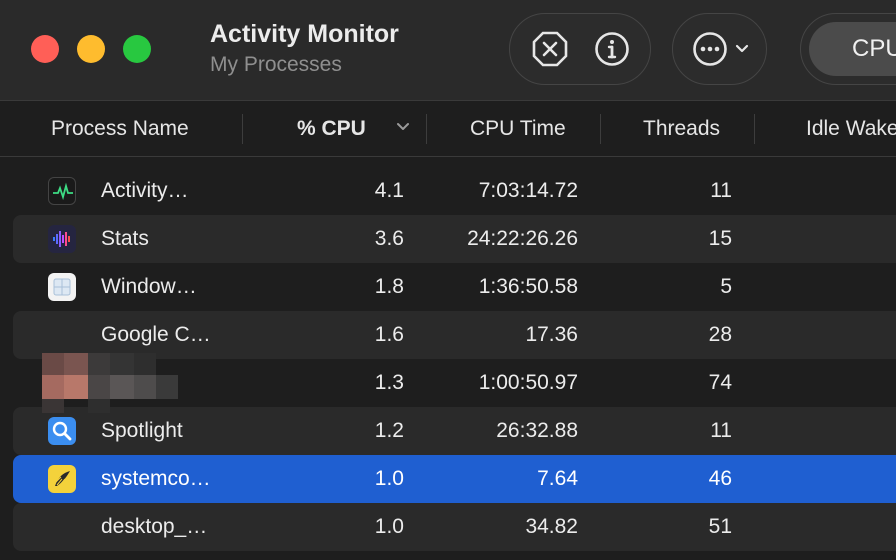 The height and width of the screenshot is (560, 896). I want to click on cpu-time: 17.36, so click(551, 334).